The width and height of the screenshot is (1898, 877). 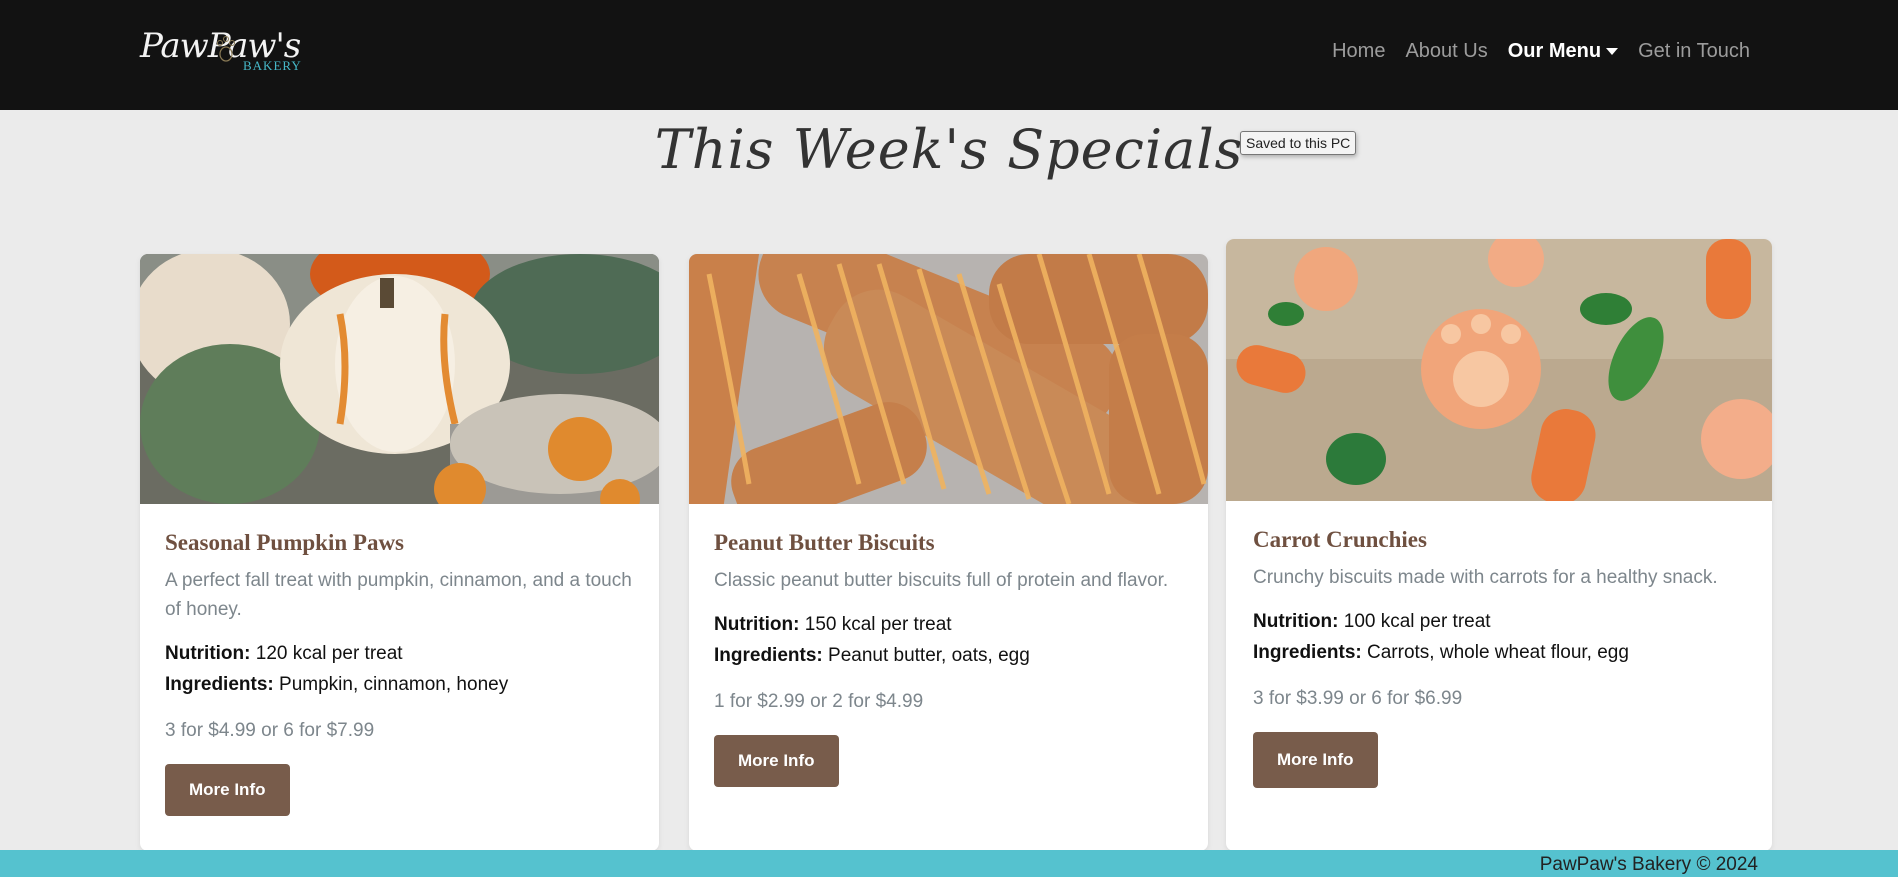 I want to click on page-title: This Week's Specials, so click(x=949, y=149).